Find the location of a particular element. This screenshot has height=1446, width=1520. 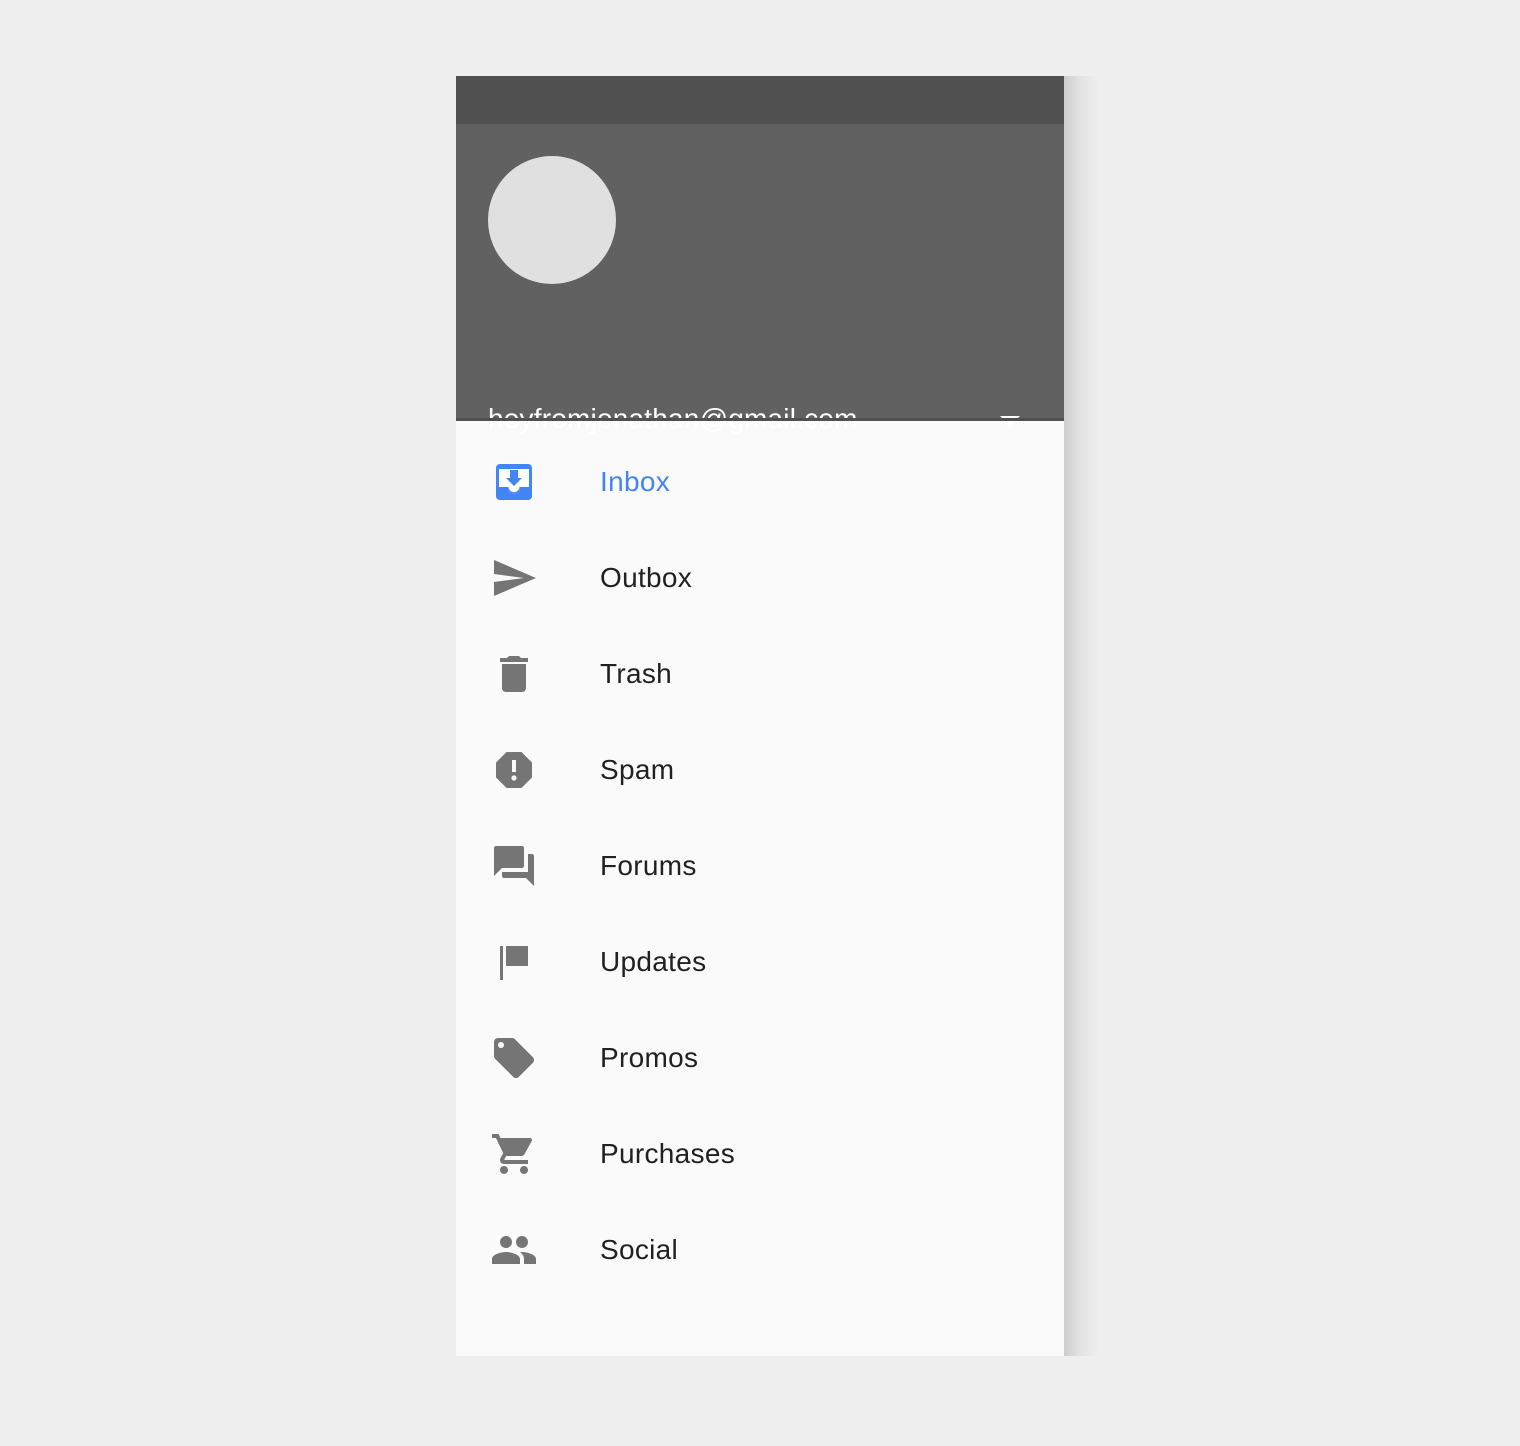

avatar is located at coordinates (552, 220).